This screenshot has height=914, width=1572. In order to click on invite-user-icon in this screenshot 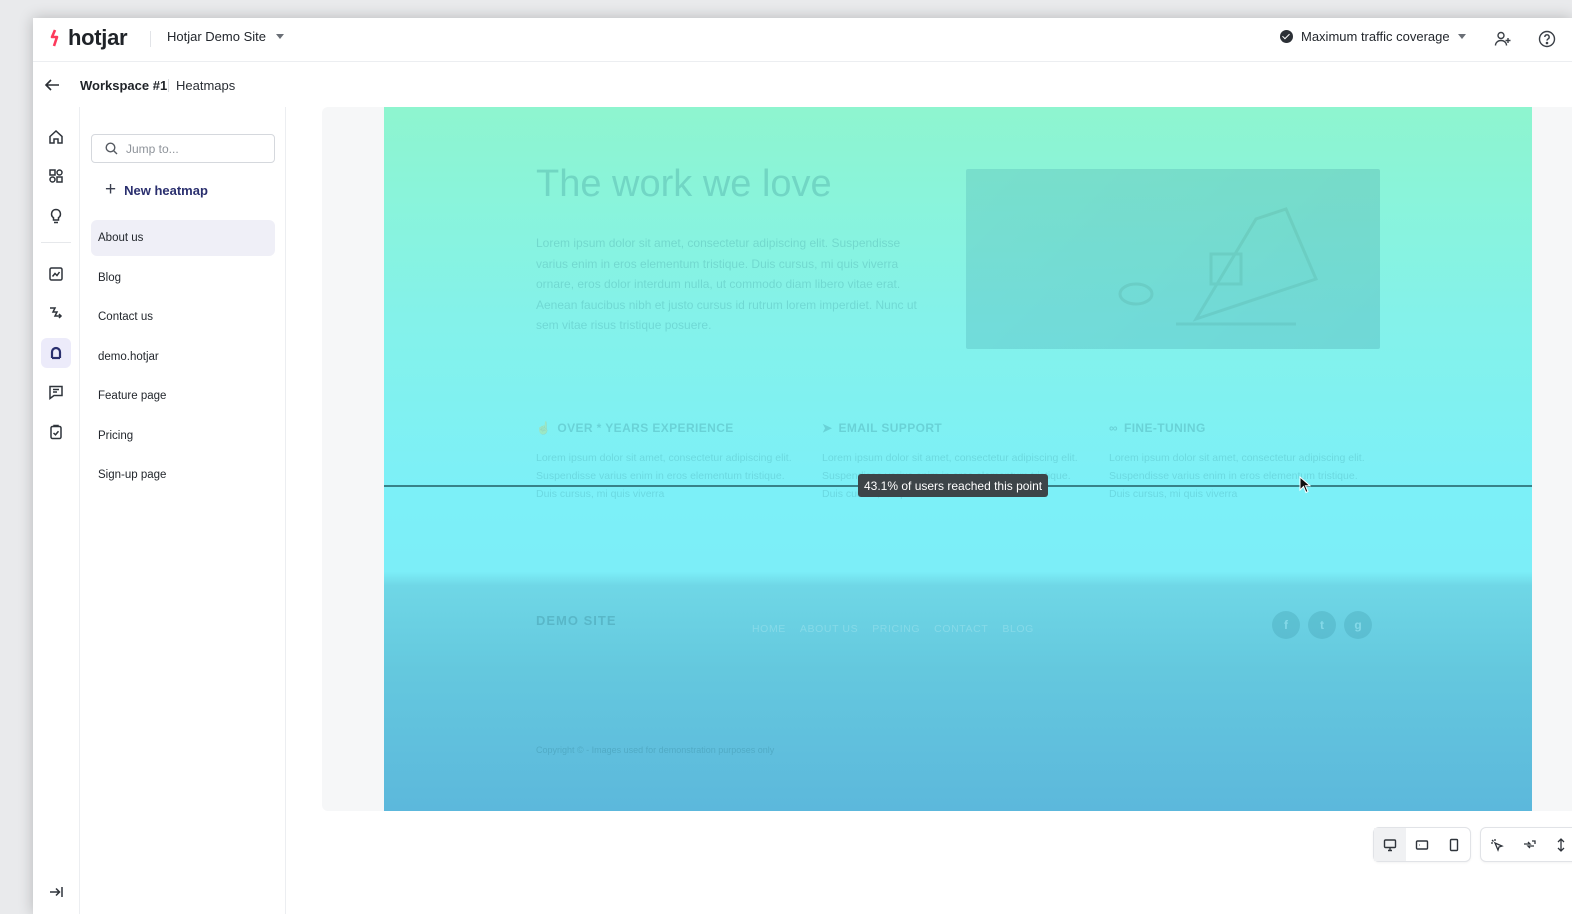, I will do `click(1503, 39)`.